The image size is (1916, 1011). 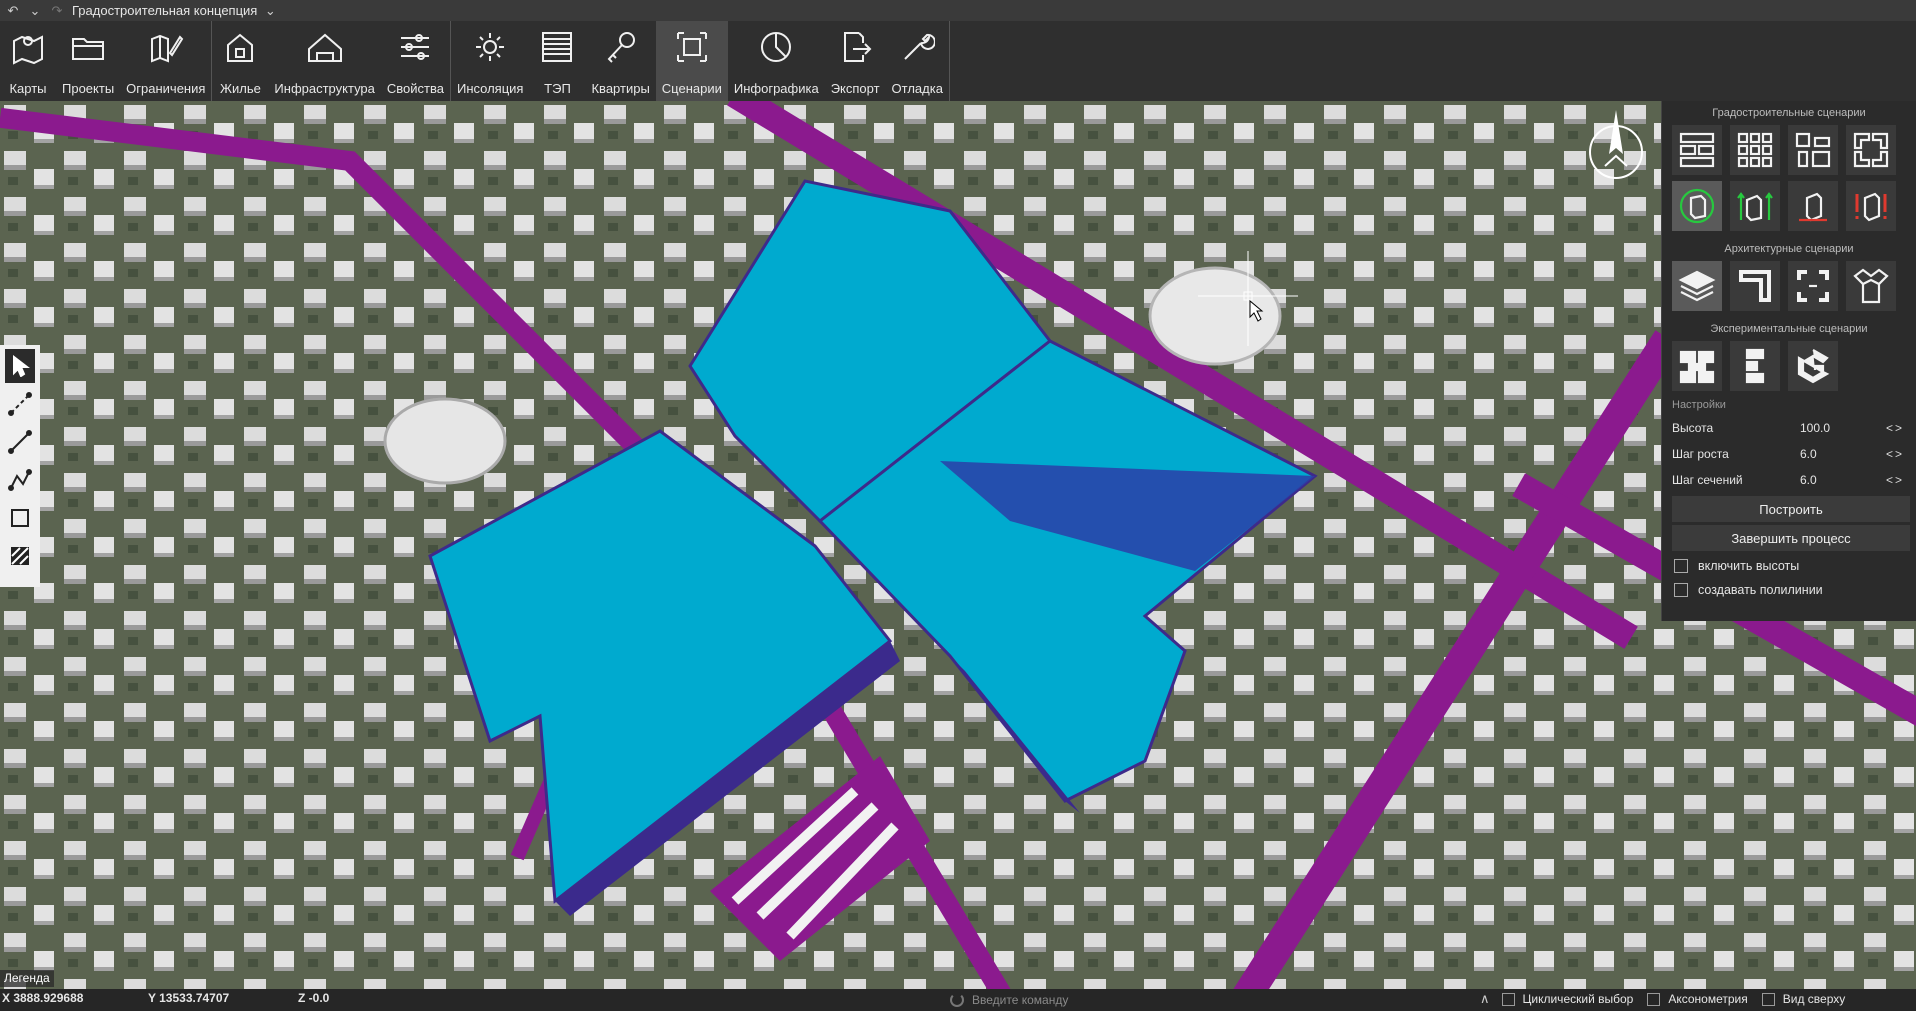 I want to click on compass-icon, so click(x=1616, y=146).